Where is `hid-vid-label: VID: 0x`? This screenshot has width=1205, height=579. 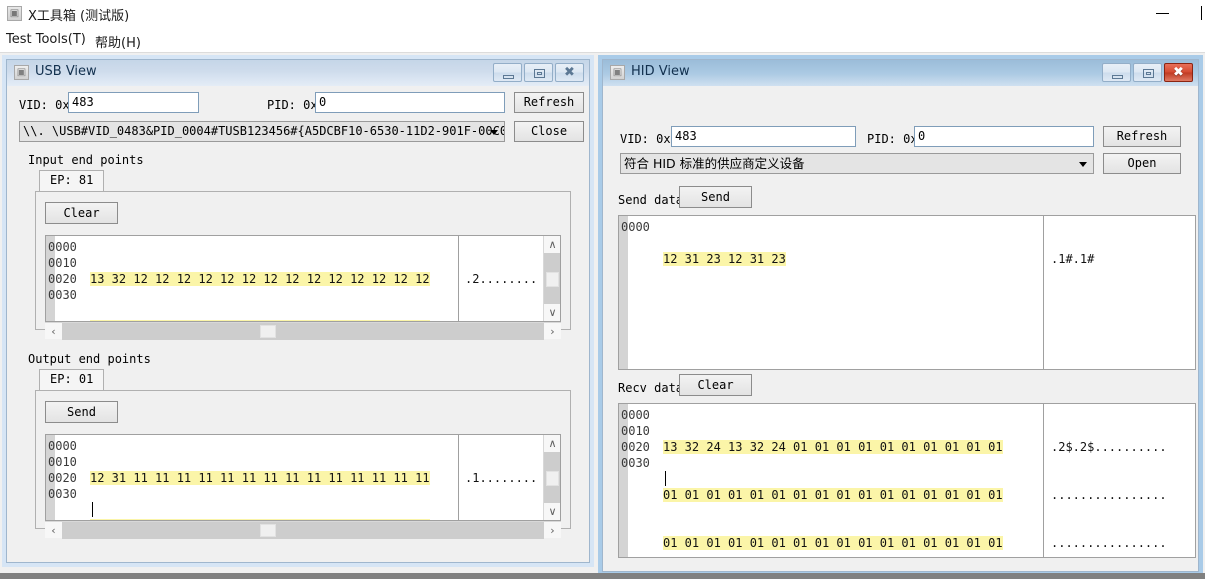 hid-vid-label: VID: 0x is located at coordinates (645, 139).